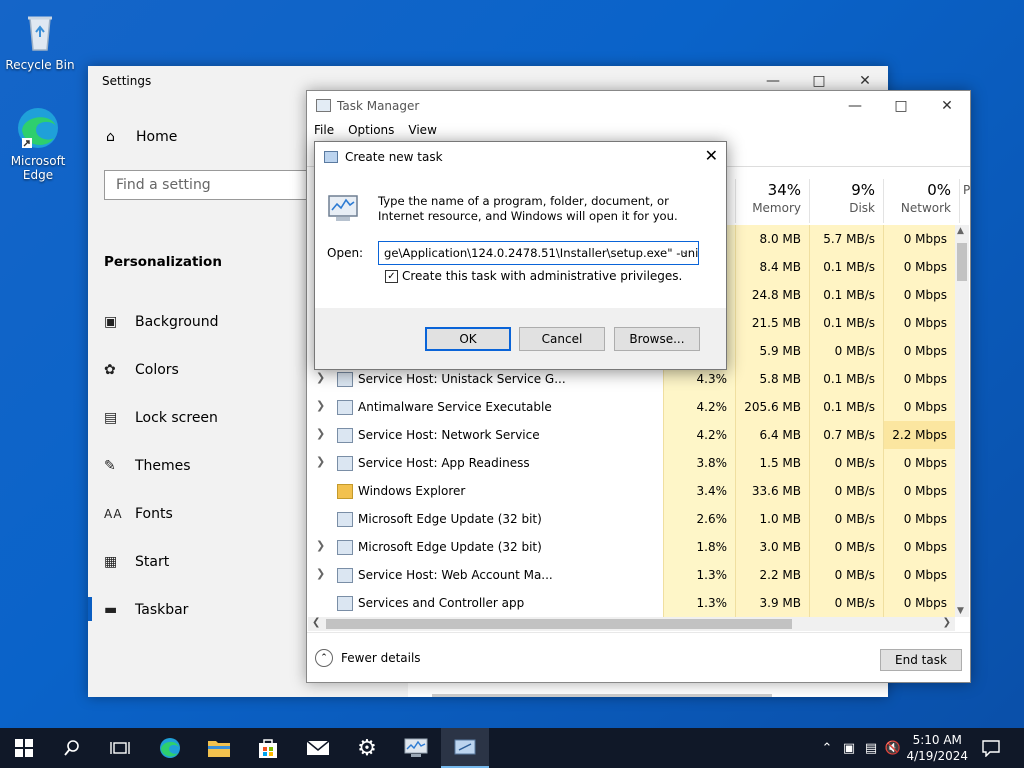 This screenshot has width=1024, height=768. I want to click on minimize-button: —, so click(855, 106).